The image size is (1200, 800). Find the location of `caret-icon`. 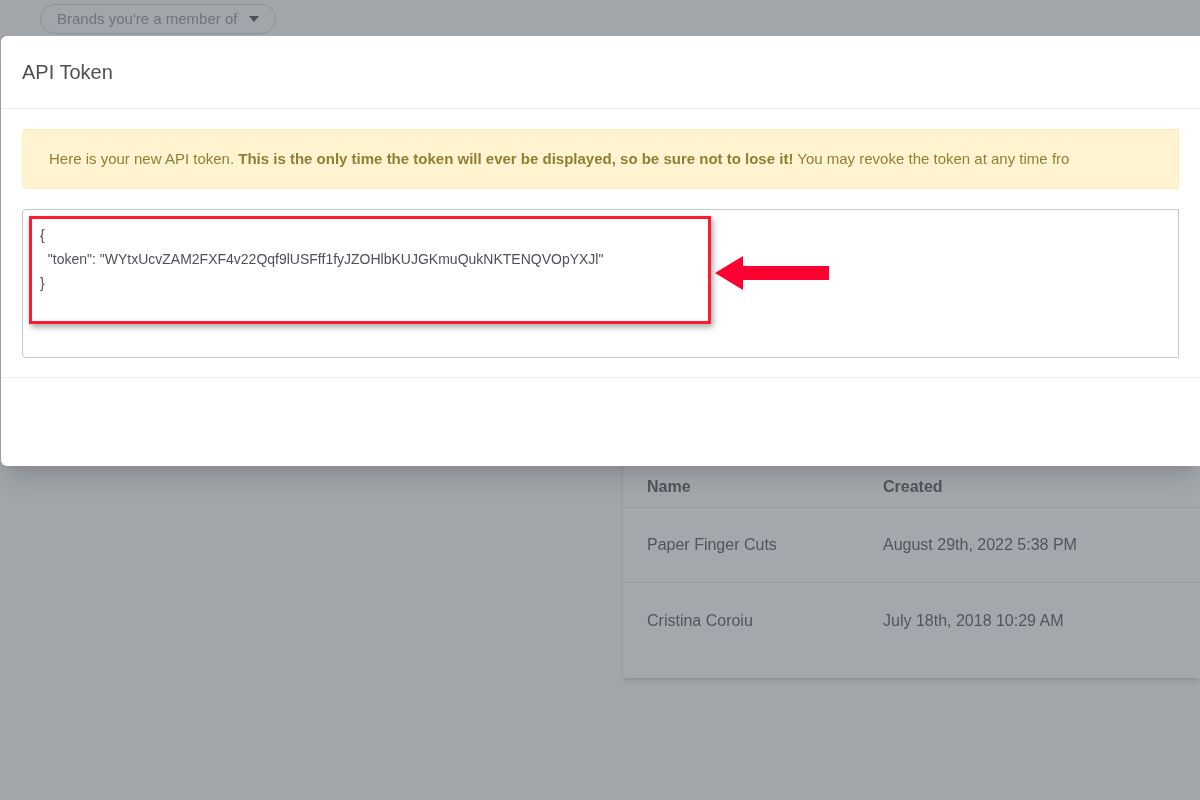

caret-icon is located at coordinates (254, 19).